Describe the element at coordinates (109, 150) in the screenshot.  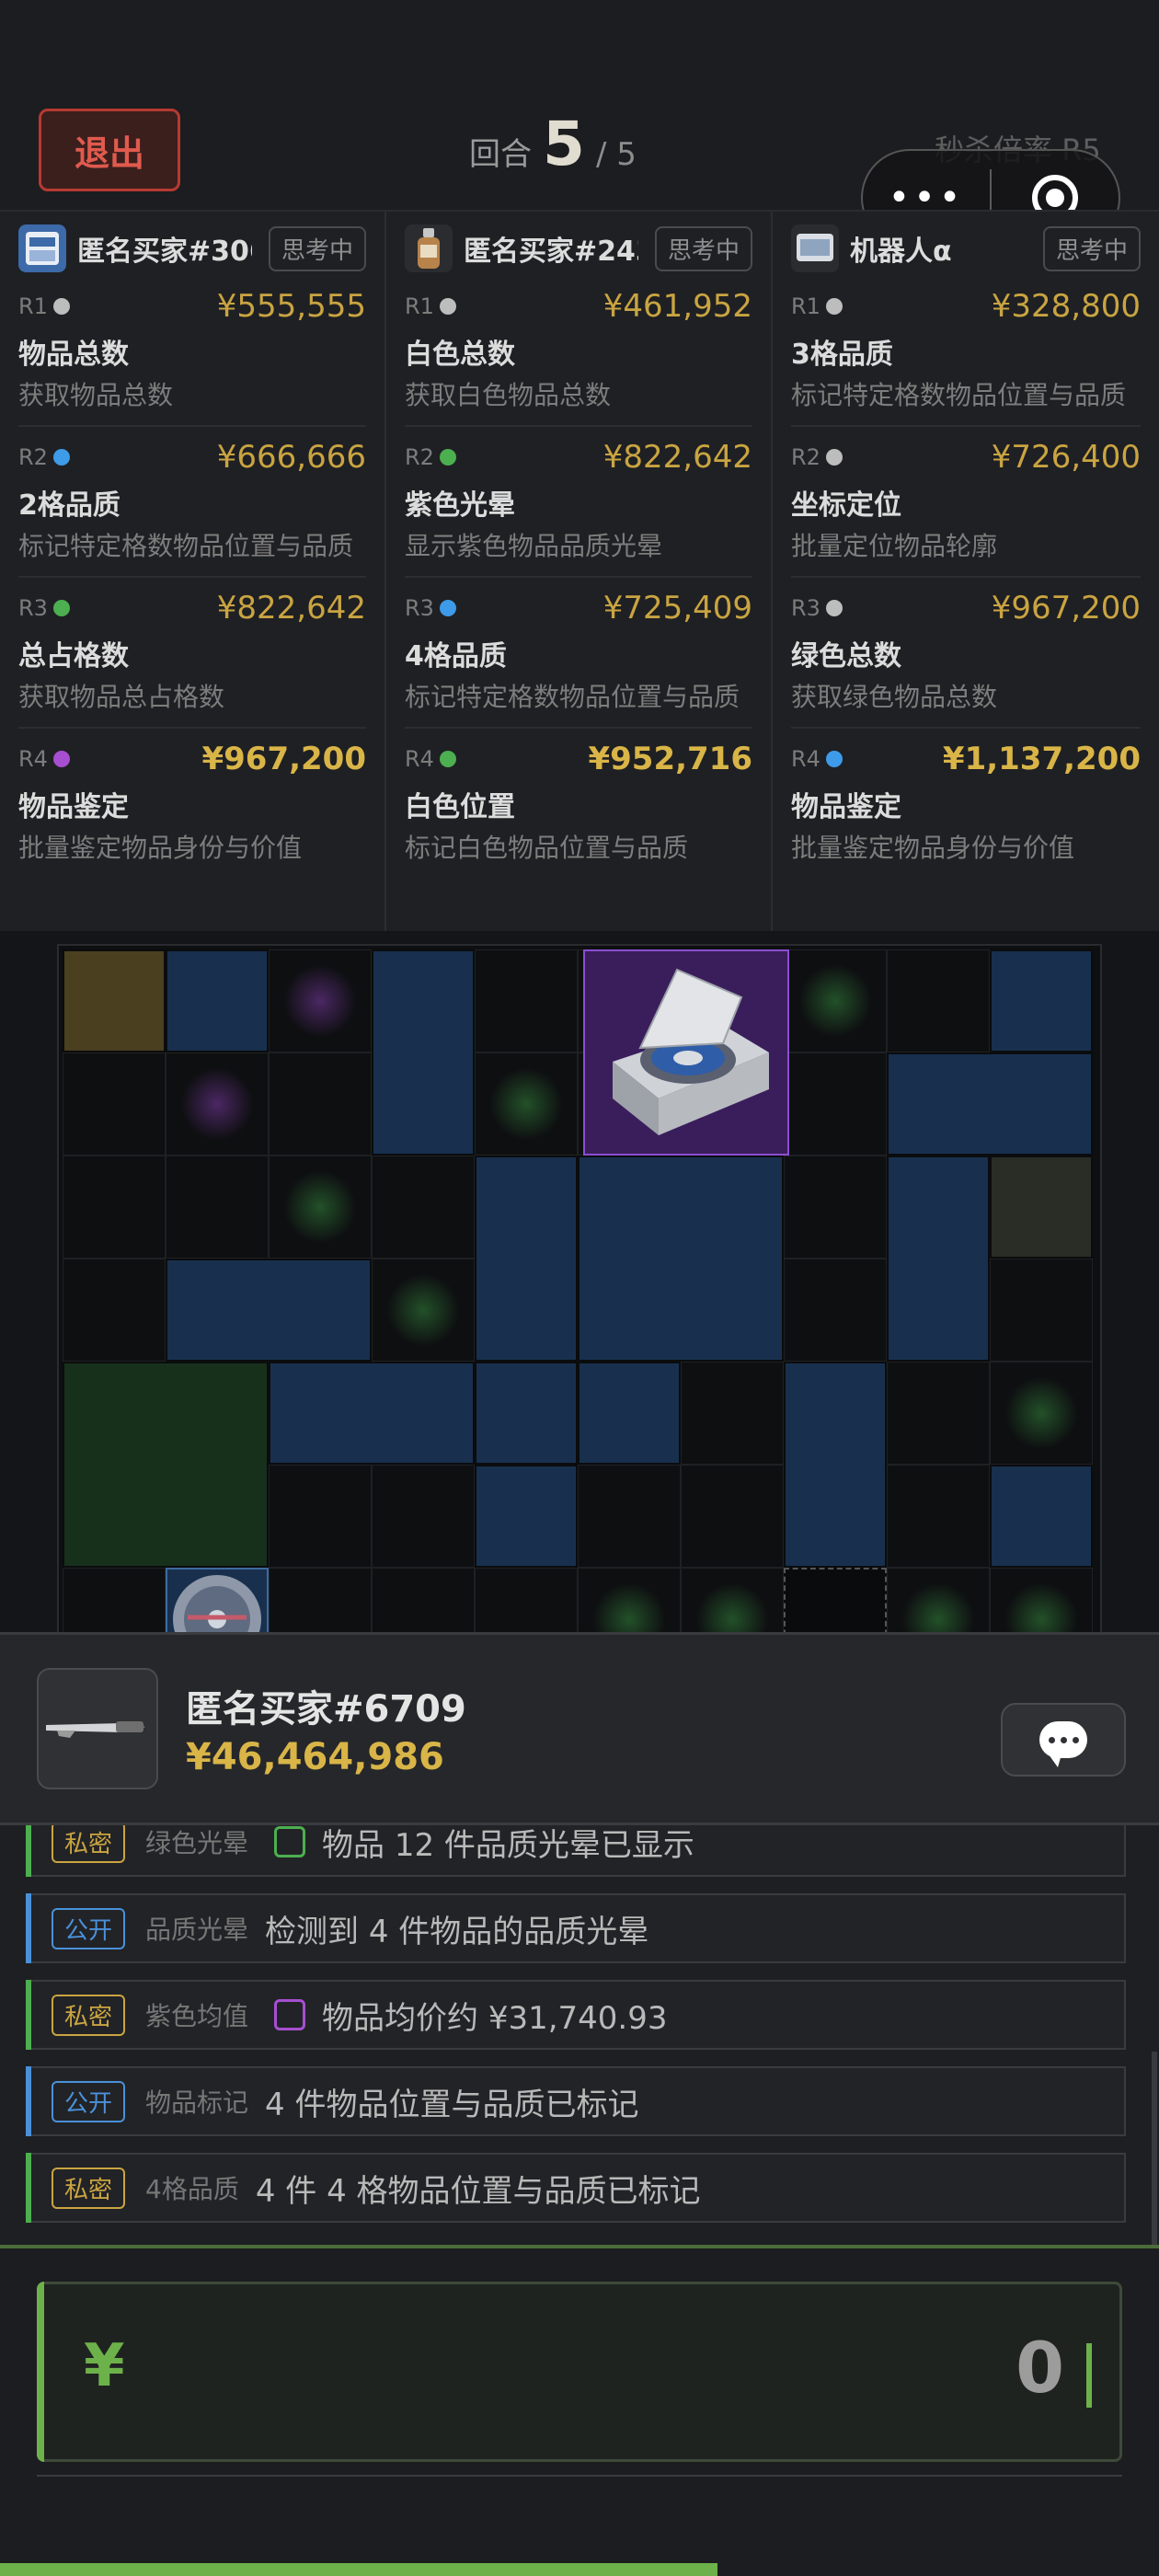
I see `exit-button: 退出` at that location.